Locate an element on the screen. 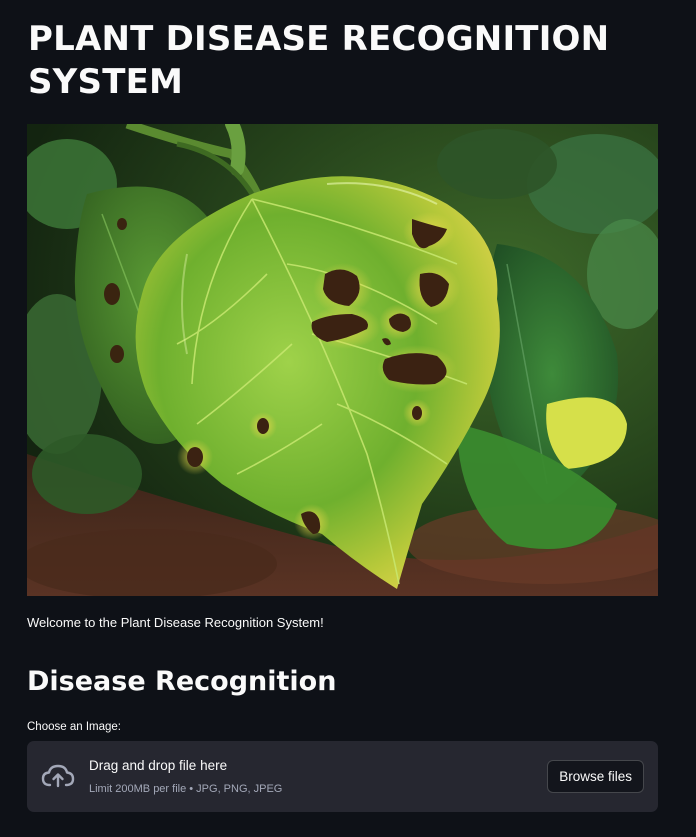  dropzone-limit-text: Limit 200MB per file • JPG, PNG, JPEG is located at coordinates (186, 789).